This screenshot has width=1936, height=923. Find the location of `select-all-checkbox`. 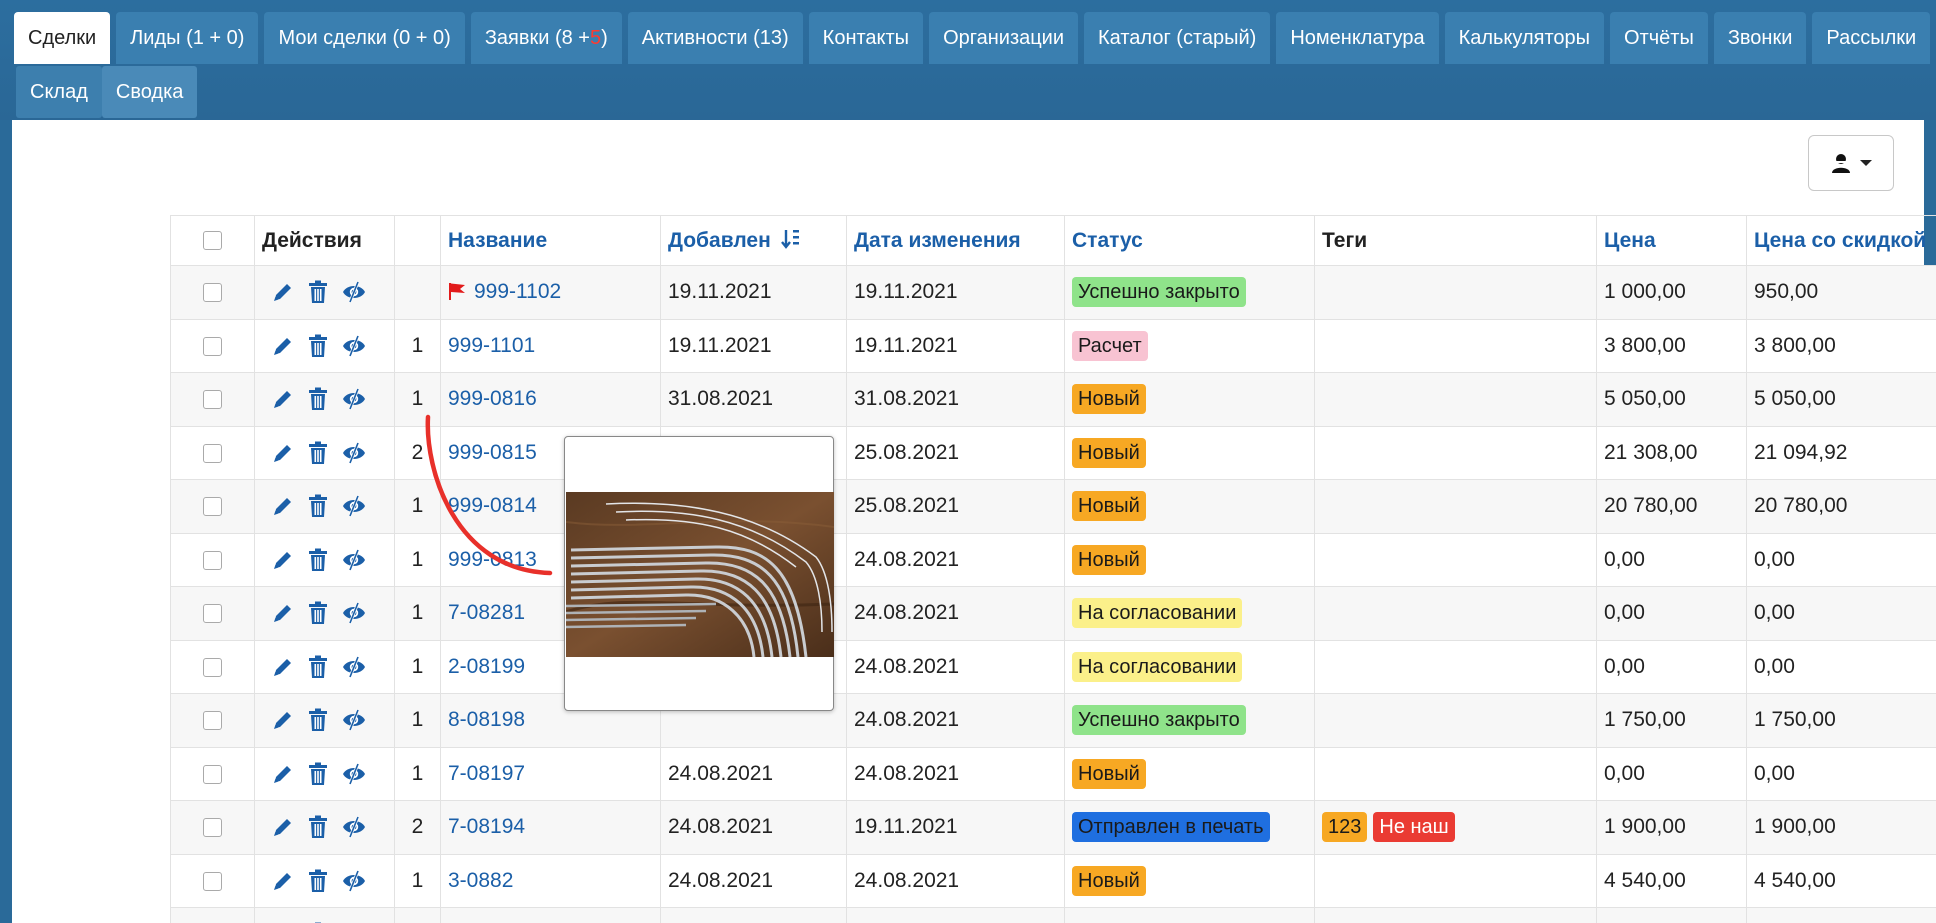

select-all-checkbox is located at coordinates (212, 241).